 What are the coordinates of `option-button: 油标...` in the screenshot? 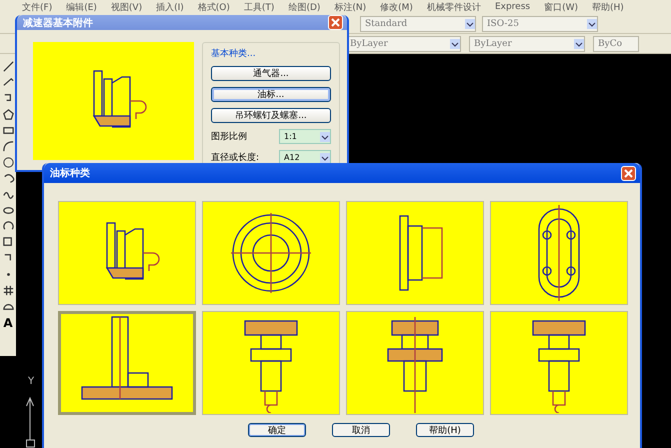 It's located at (271, 94).